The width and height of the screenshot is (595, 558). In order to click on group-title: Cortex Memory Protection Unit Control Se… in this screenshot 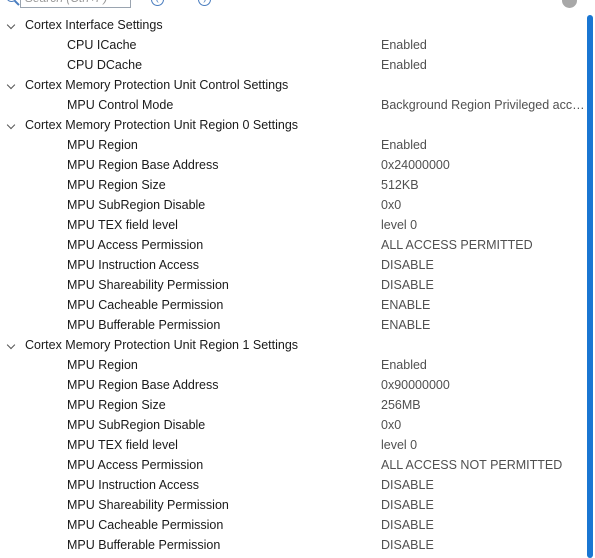, I will do `click(157, 85)`.